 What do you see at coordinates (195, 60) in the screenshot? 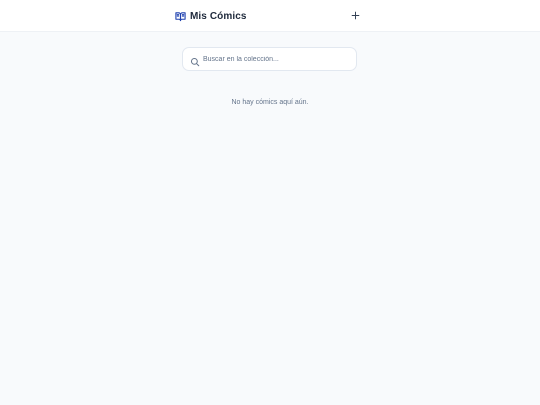
I see `search-icon` at bounding box center [195, 60].